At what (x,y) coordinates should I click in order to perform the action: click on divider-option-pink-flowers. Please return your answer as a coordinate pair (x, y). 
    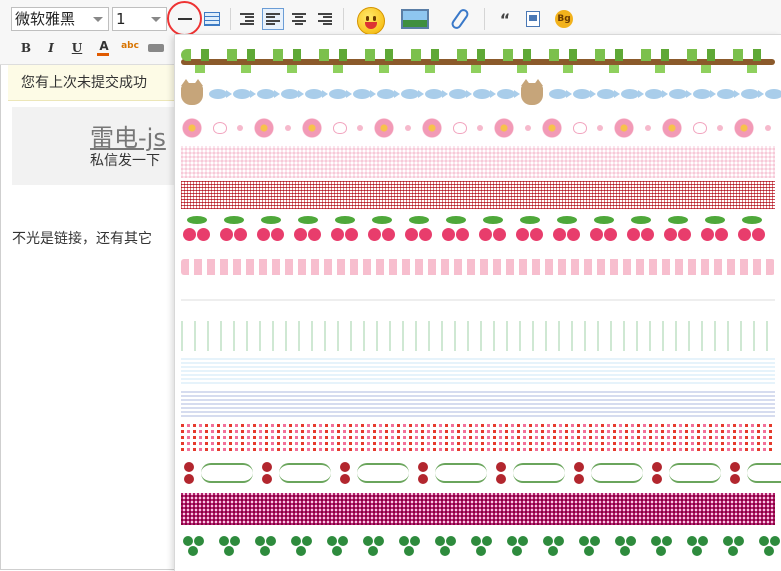
    Looking at the image, I should click on (478, 128).